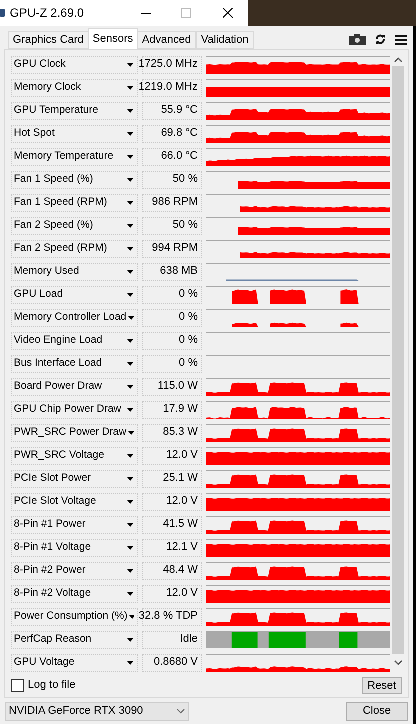 This screenshot has height=724, width=416. I want to click on sensor-dropdown: Board Power Draw, so click(74, 387).